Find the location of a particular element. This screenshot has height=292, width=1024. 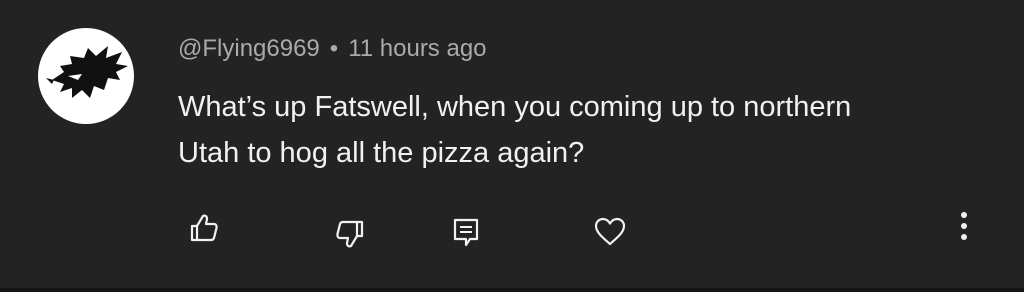

author-handle: @Flying6969 is located at coordinates (249, 49).